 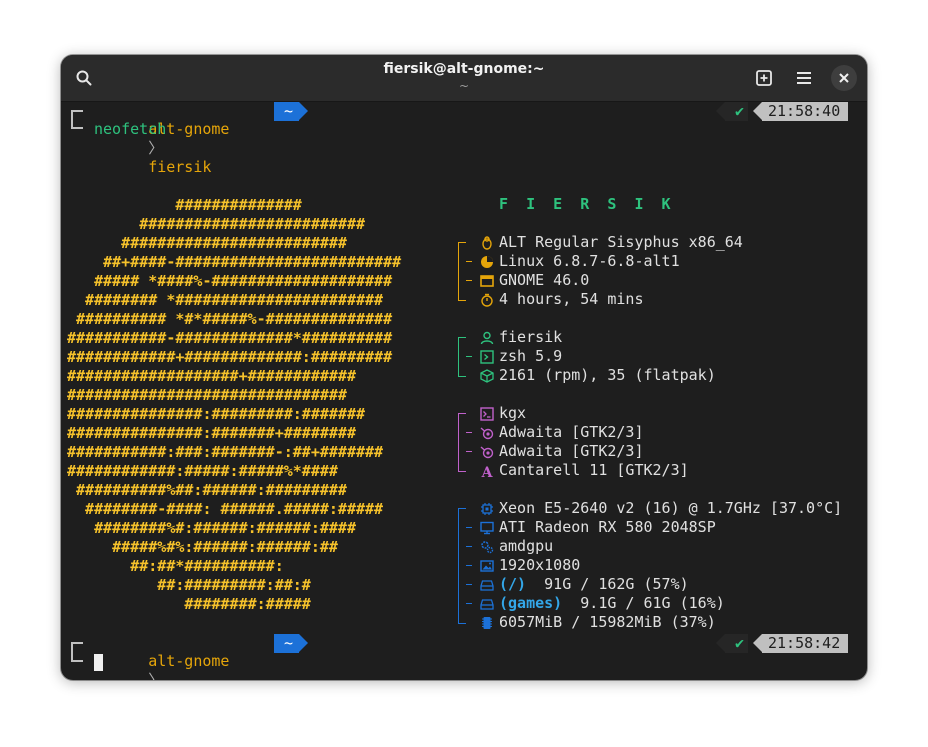 I want to click on info-value: 9.1G / 61G (16%), so click(x=643, y=603).